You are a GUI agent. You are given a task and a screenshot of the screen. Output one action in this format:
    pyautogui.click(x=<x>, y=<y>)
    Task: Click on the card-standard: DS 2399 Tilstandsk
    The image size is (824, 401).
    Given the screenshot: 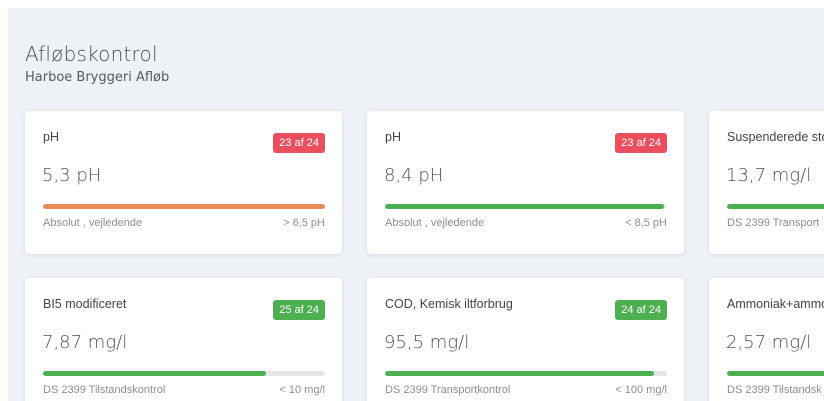 What is the action you would take?
    pyautogui.click(x=774, y=390)
    